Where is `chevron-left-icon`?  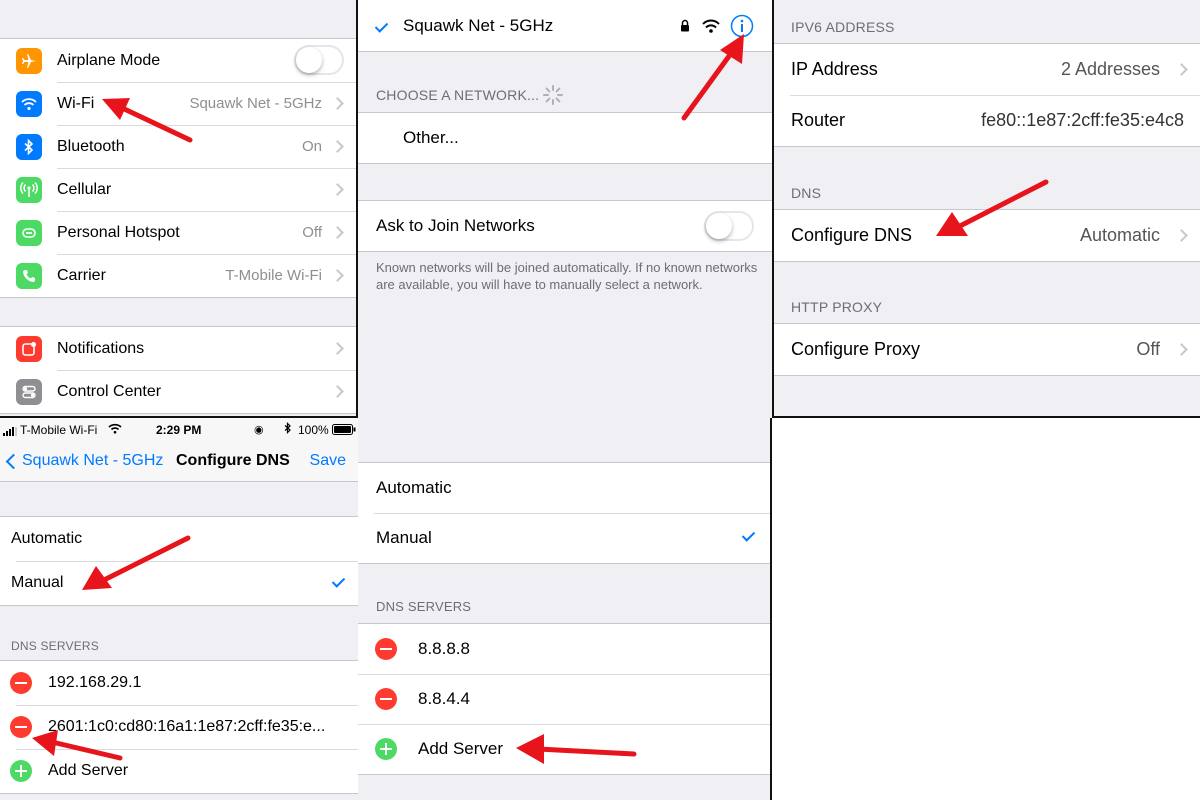 chevron-left-icon is located at coordinates (13, 461).